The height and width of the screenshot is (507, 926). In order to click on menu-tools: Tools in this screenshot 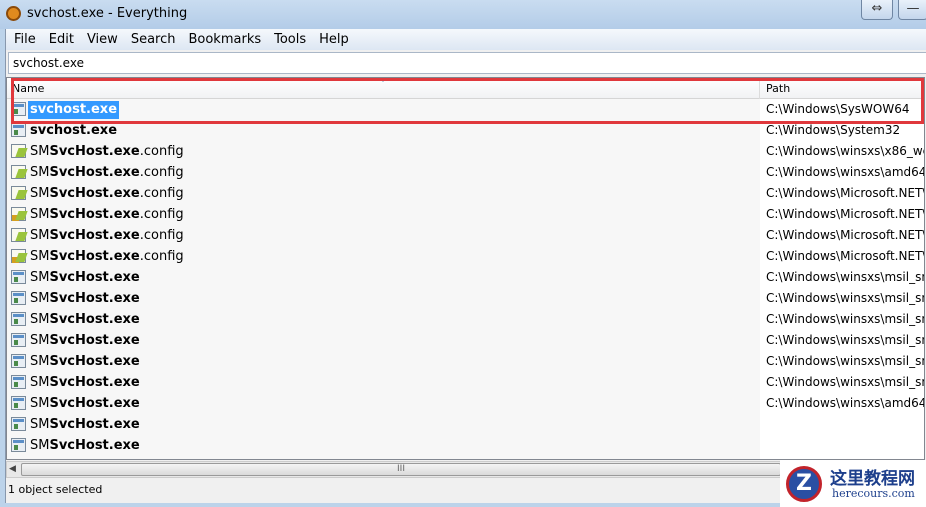, I will do `click(290, 39)`.